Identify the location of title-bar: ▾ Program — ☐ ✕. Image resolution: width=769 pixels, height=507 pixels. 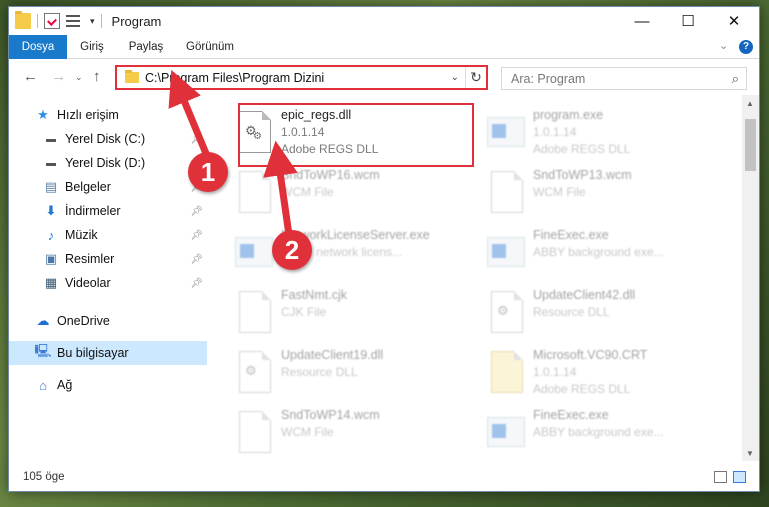
(384, 21).